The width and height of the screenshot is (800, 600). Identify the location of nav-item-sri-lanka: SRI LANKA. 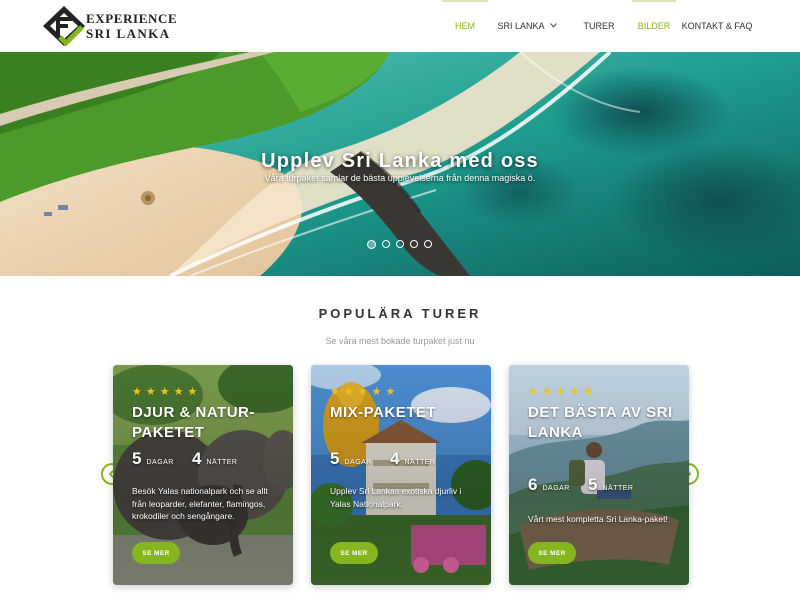
(527, 26).